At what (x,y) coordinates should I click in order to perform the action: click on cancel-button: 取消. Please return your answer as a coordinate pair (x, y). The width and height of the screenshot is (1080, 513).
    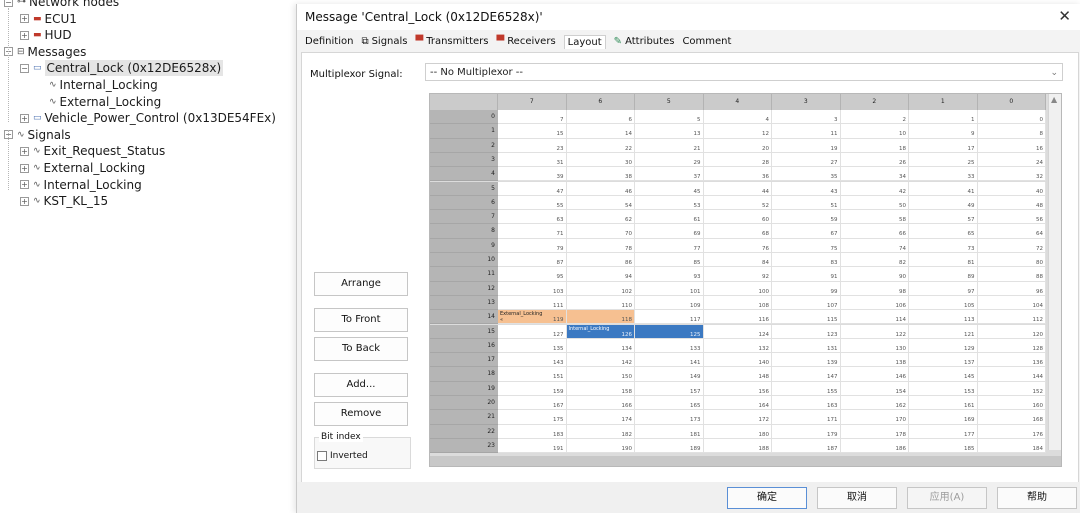
    Looking at the image, I should click on (857, 498).